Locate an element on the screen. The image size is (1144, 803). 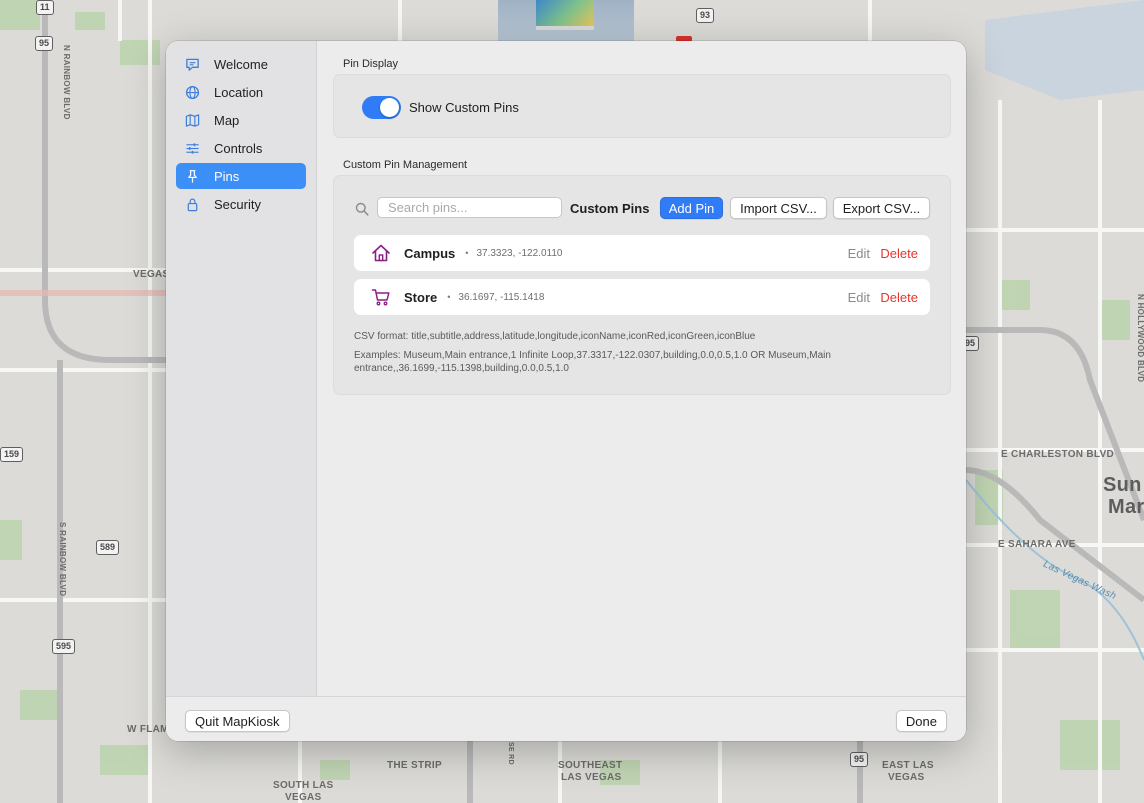
show-custom-pins-label: Show Custom Pins is located at coordinates (464, 107).